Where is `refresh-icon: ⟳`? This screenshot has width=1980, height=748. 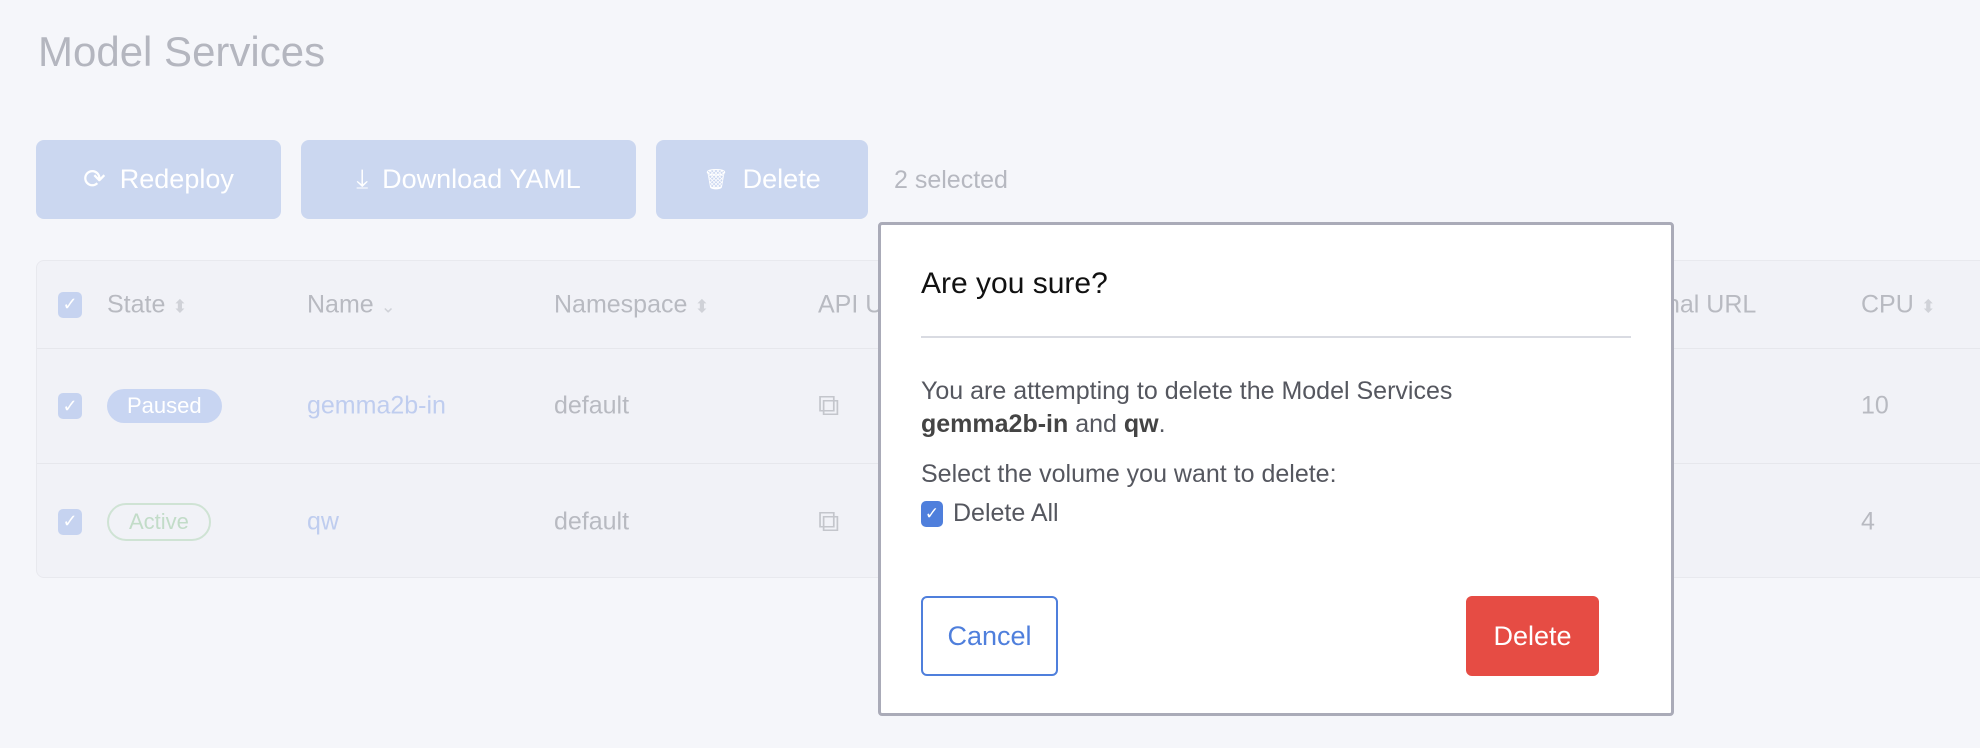 refresh-icon: ⟳ is located at coordinates (94, 179).